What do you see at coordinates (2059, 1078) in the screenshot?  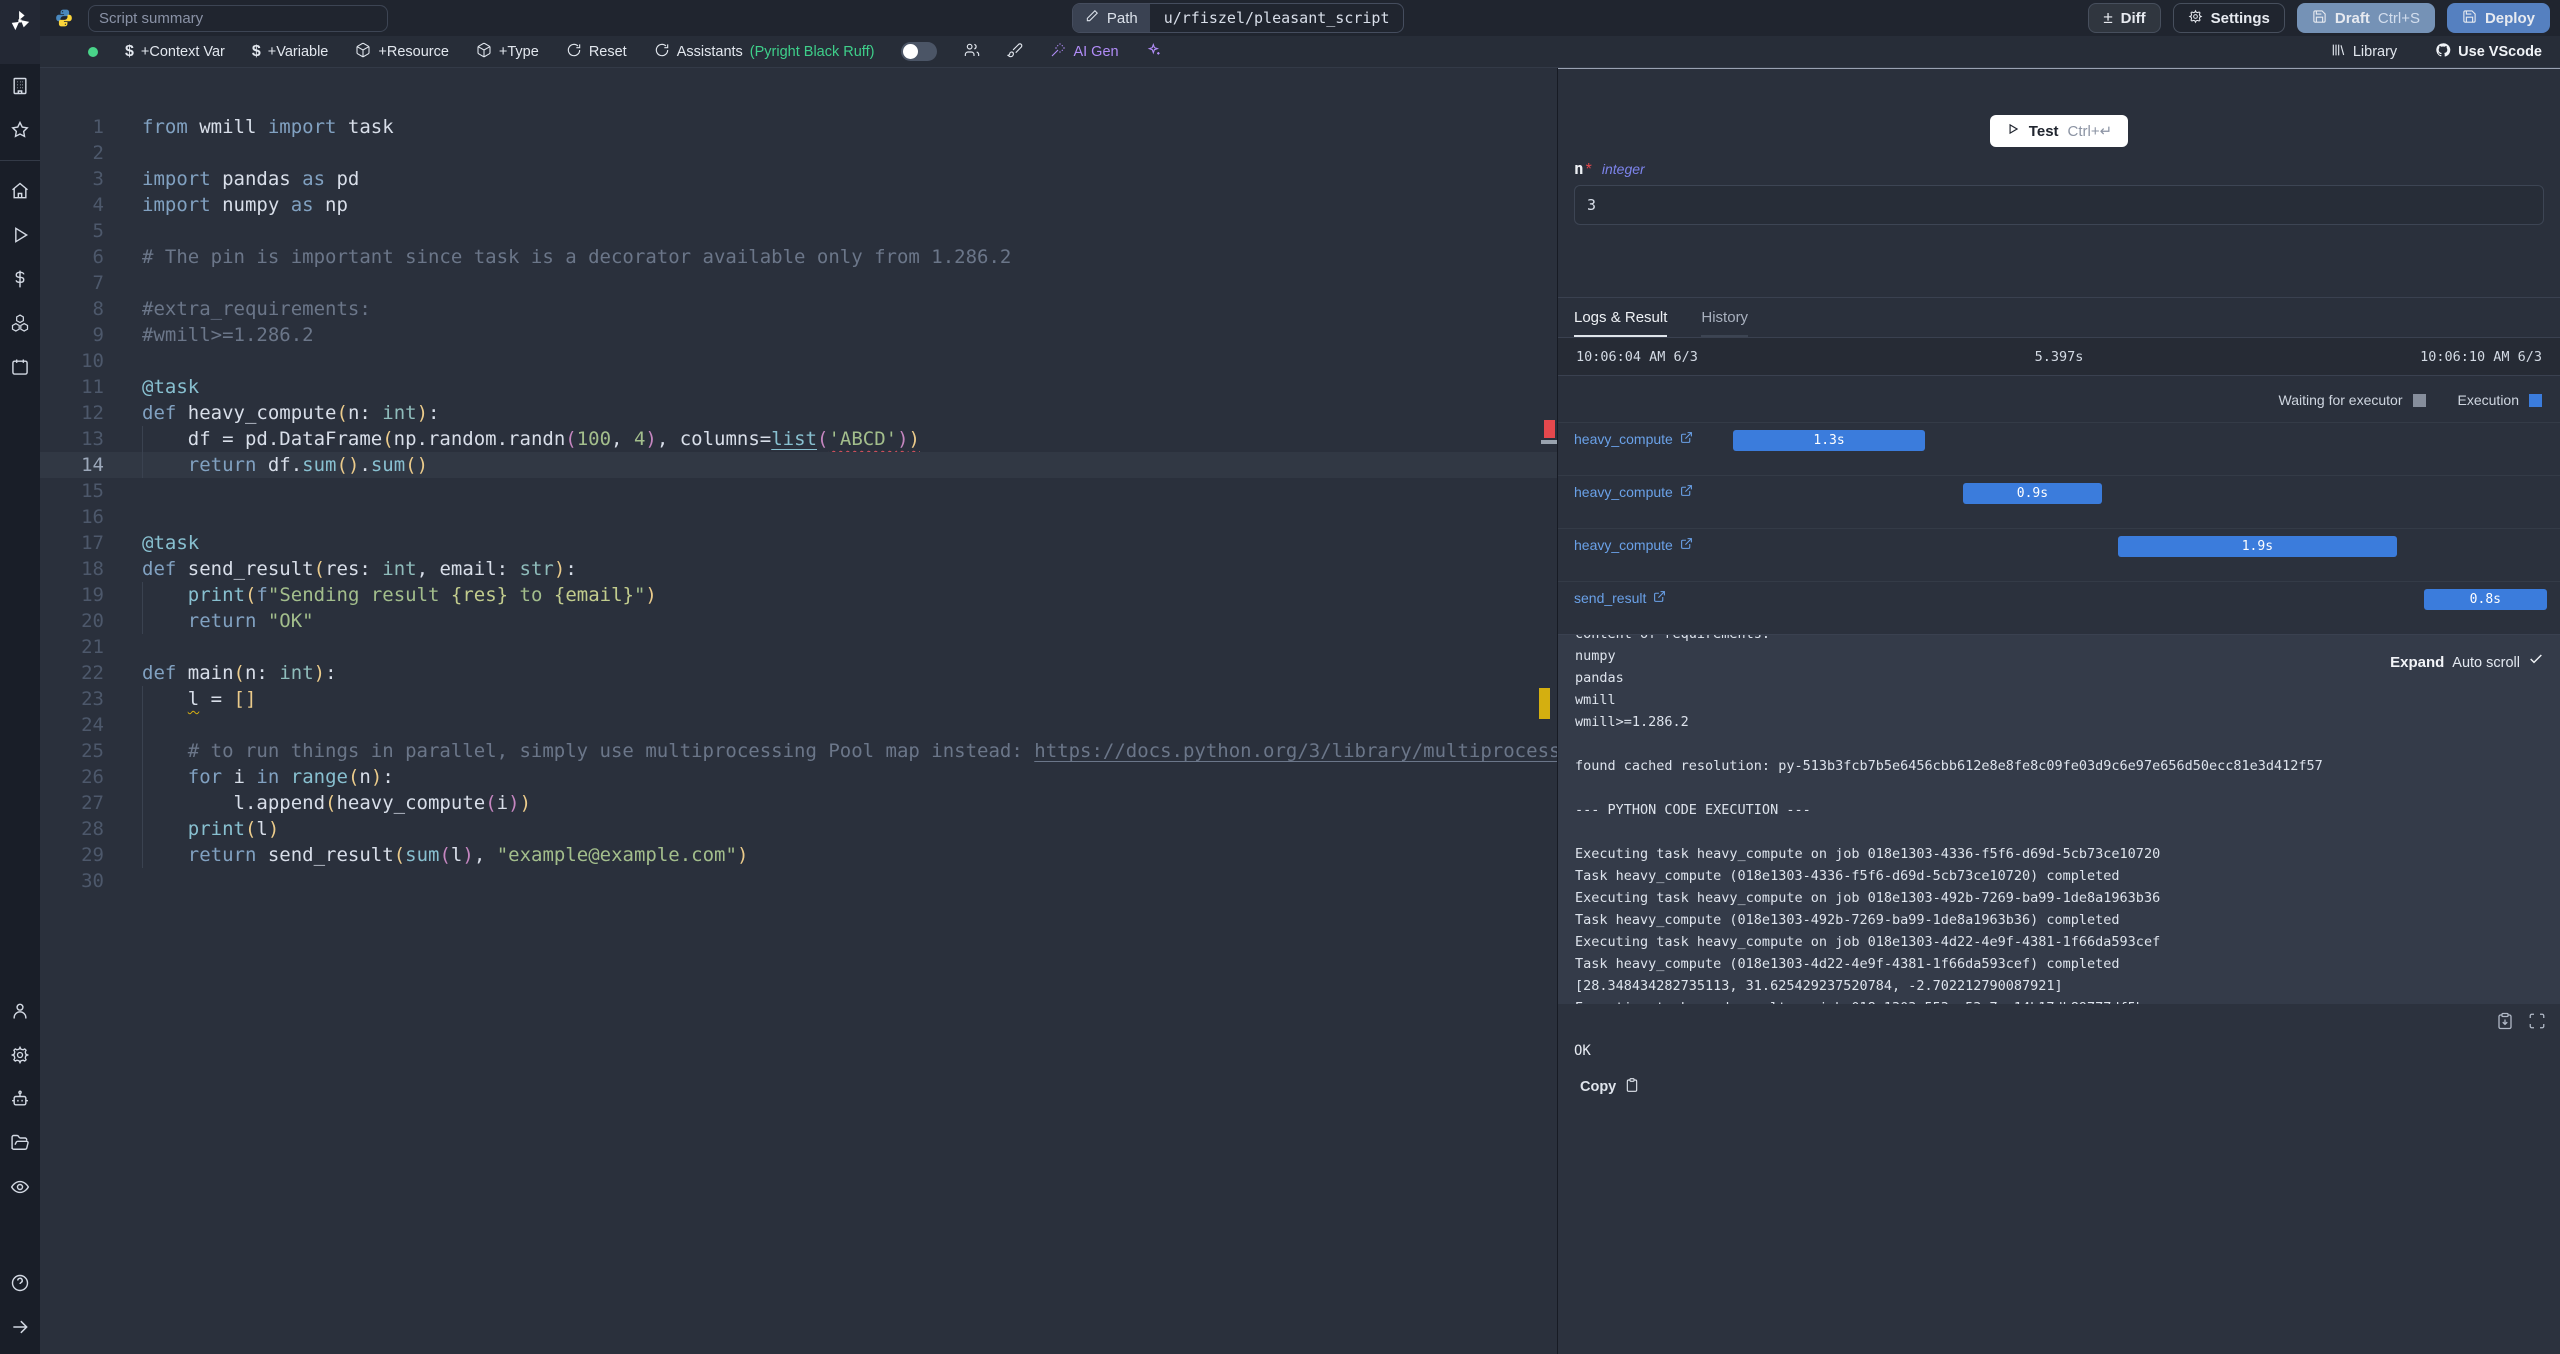 I see `copy-result-button: Copy` at bounding box center [2059, 1078].